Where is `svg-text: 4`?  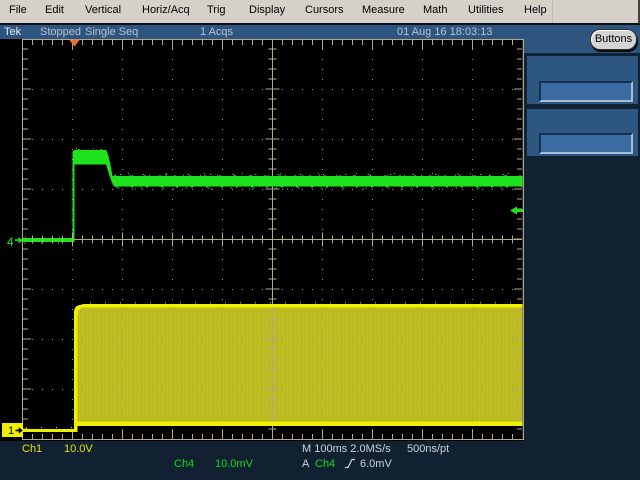
svg-text: 4 is located at coordinates (10, 242).